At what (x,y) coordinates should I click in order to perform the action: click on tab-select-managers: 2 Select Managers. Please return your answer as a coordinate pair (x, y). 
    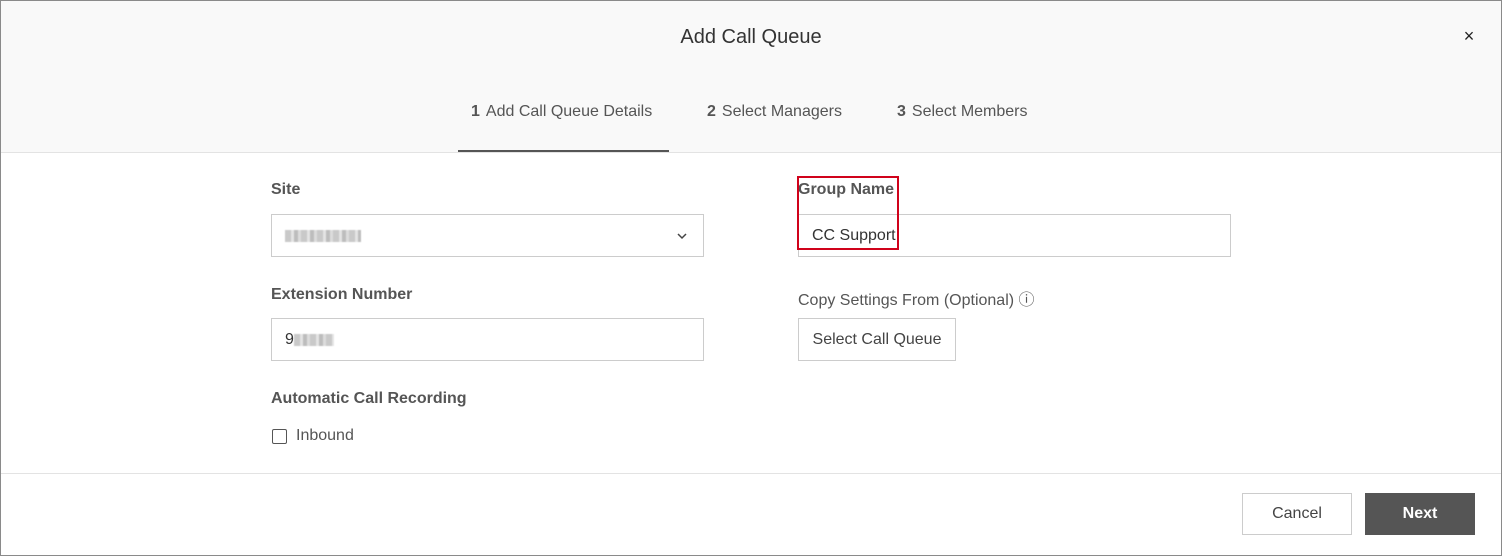
    Looking at the image, I should click on (774, 112).